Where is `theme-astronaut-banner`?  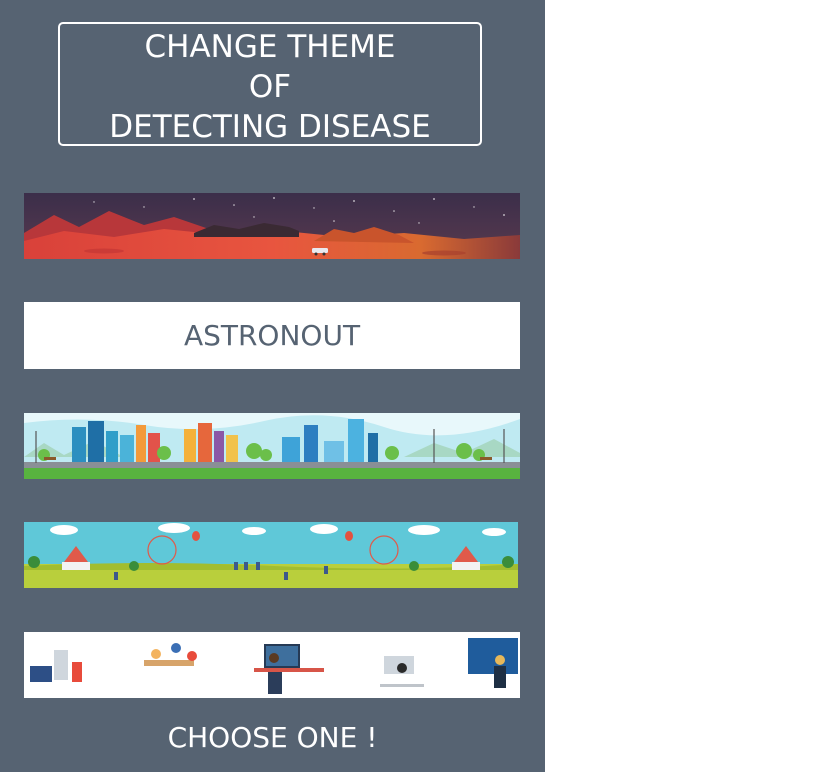
theme-astronaut-banner is located at coordinates (272, 226).